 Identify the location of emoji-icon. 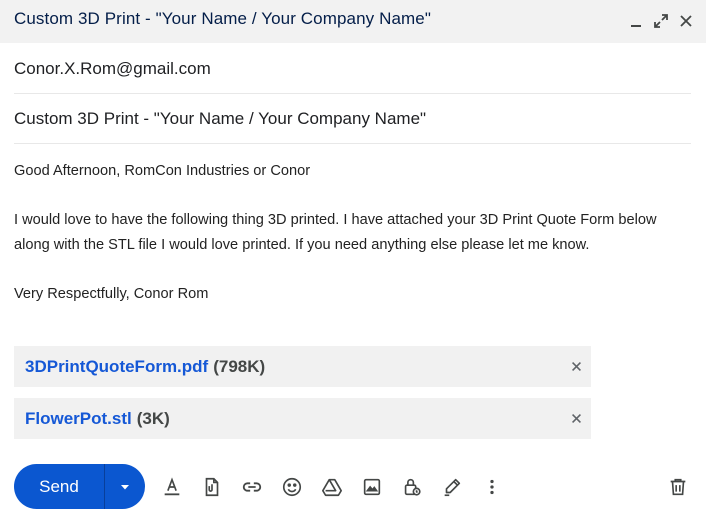
(292, 487).